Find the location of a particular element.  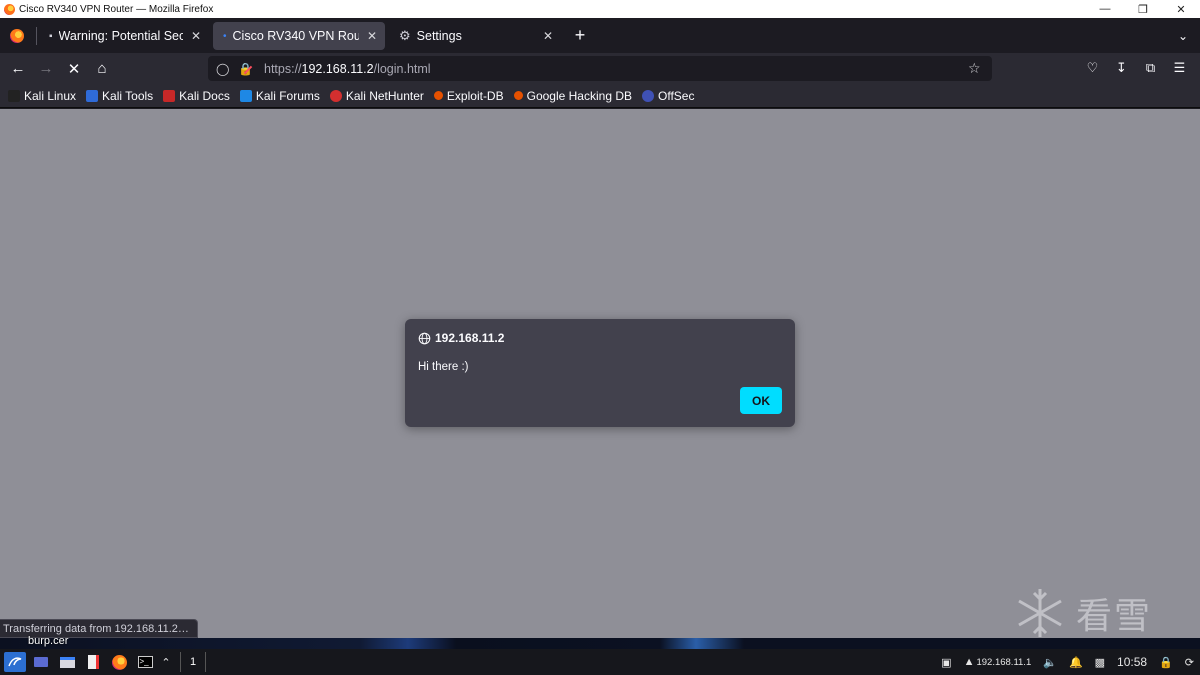

insecure-lock-icon: 🔒 is located at coordinates (246, 69).